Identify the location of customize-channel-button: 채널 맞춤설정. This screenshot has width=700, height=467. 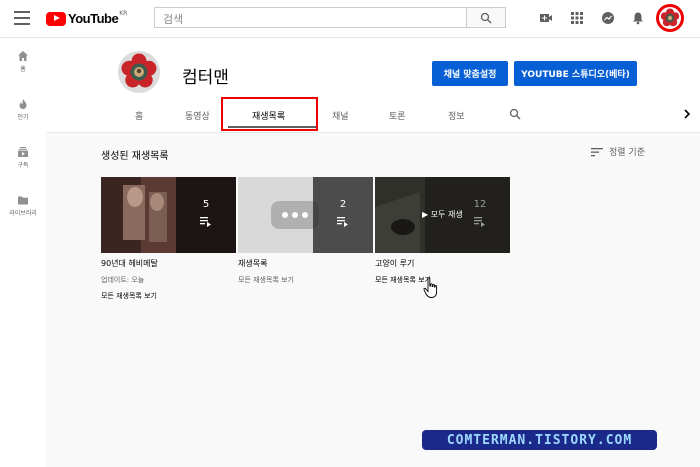
(470, 73).